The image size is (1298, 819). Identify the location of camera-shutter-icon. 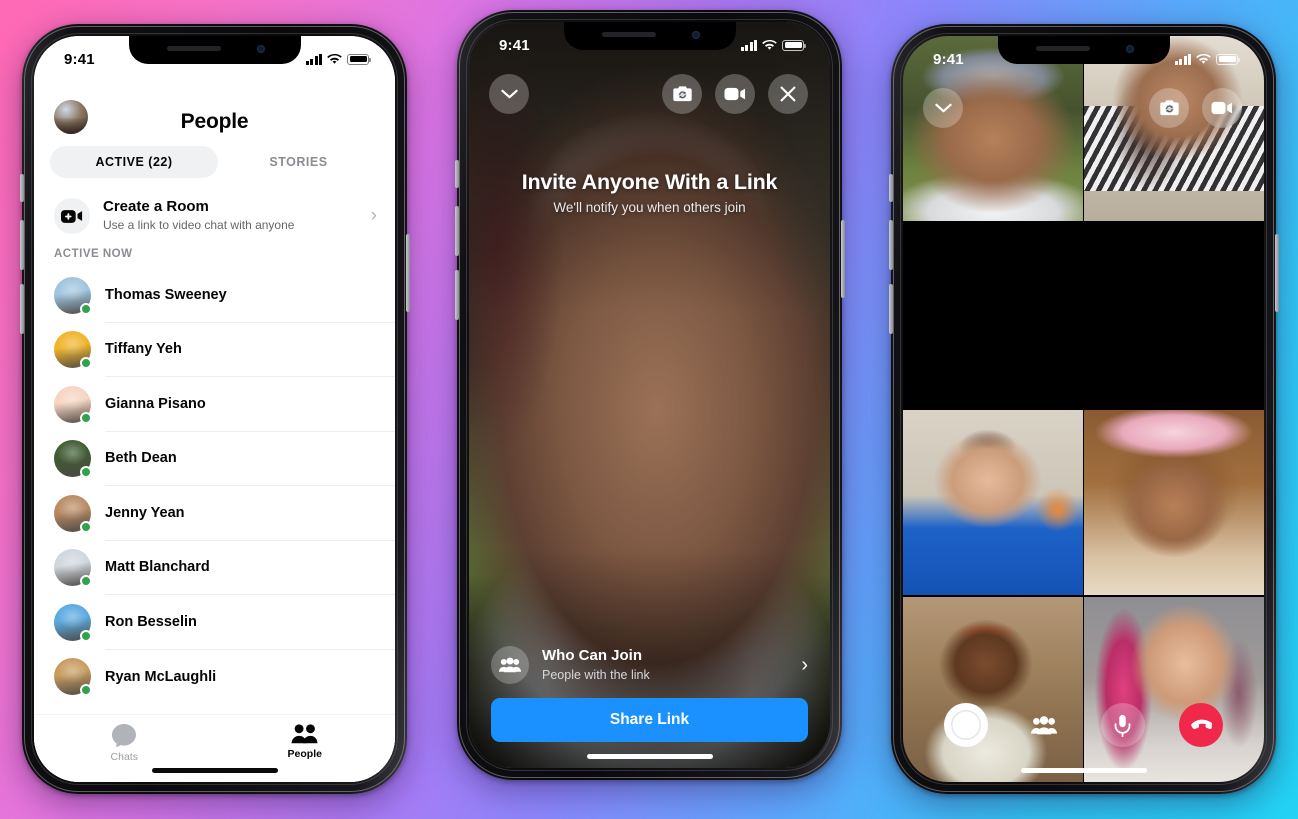
(966, 725).